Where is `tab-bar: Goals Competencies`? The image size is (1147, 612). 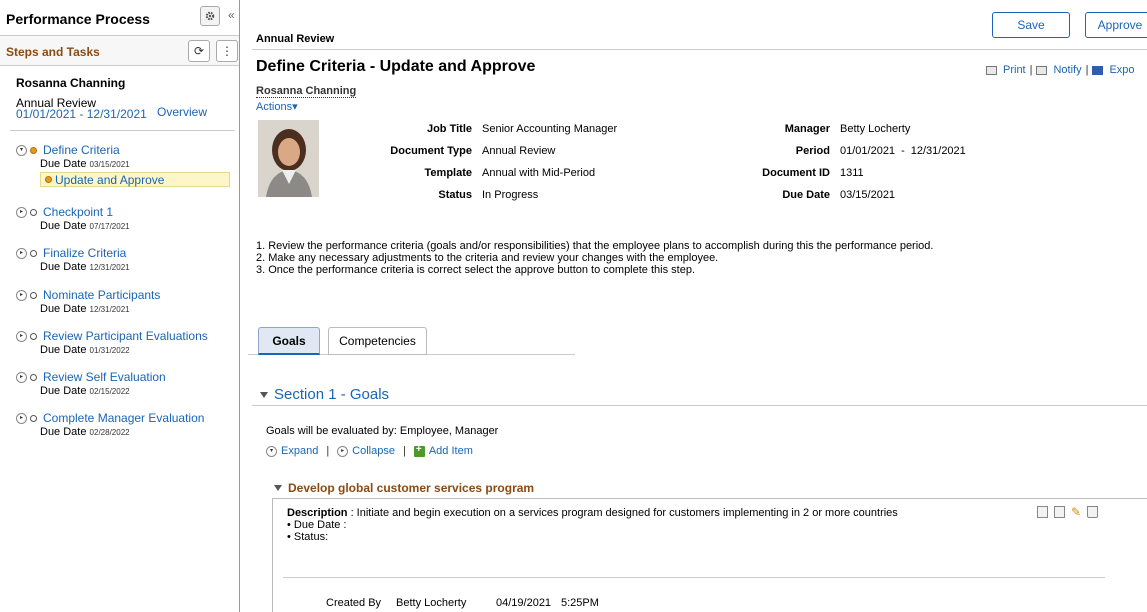 tab-bar: Goals Competencies is located at coordinates (411, 340).